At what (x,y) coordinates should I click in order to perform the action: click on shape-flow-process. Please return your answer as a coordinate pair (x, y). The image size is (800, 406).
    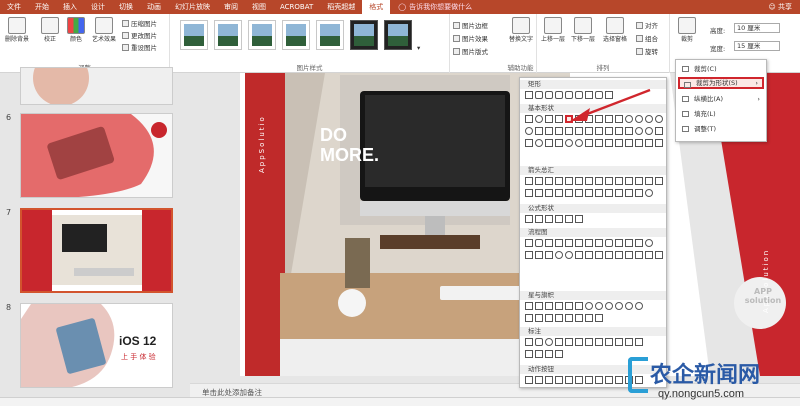
    Looking at the image, I should click on (529, 243).